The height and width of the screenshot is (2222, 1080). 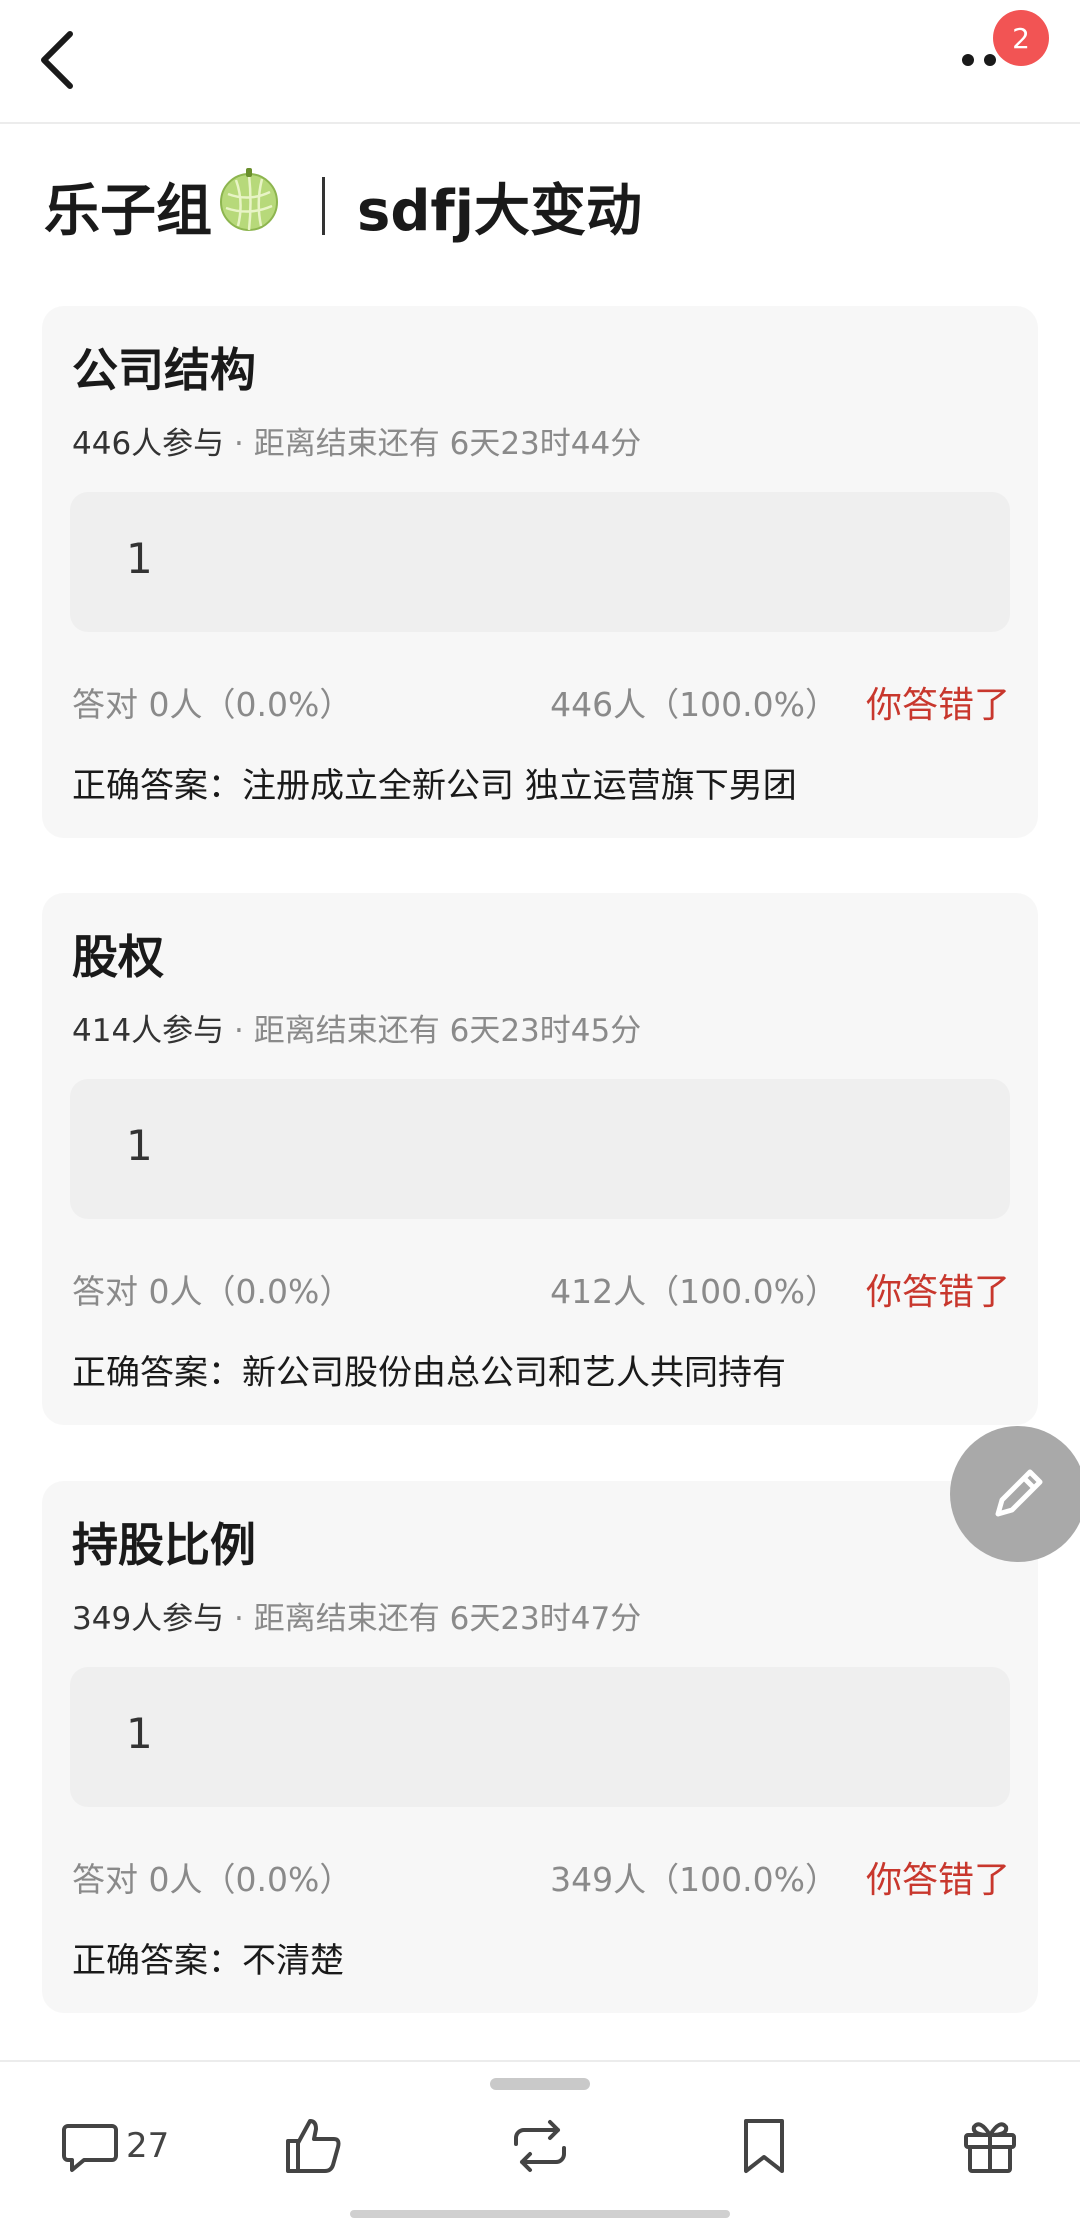 I want to click on back-button, so click(x=70, y=60).